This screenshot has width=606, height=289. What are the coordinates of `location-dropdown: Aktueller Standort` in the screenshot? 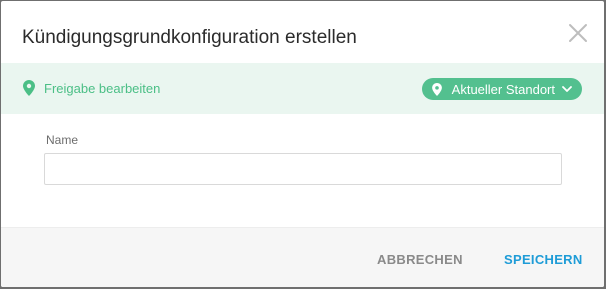 It's located at (501, 89).